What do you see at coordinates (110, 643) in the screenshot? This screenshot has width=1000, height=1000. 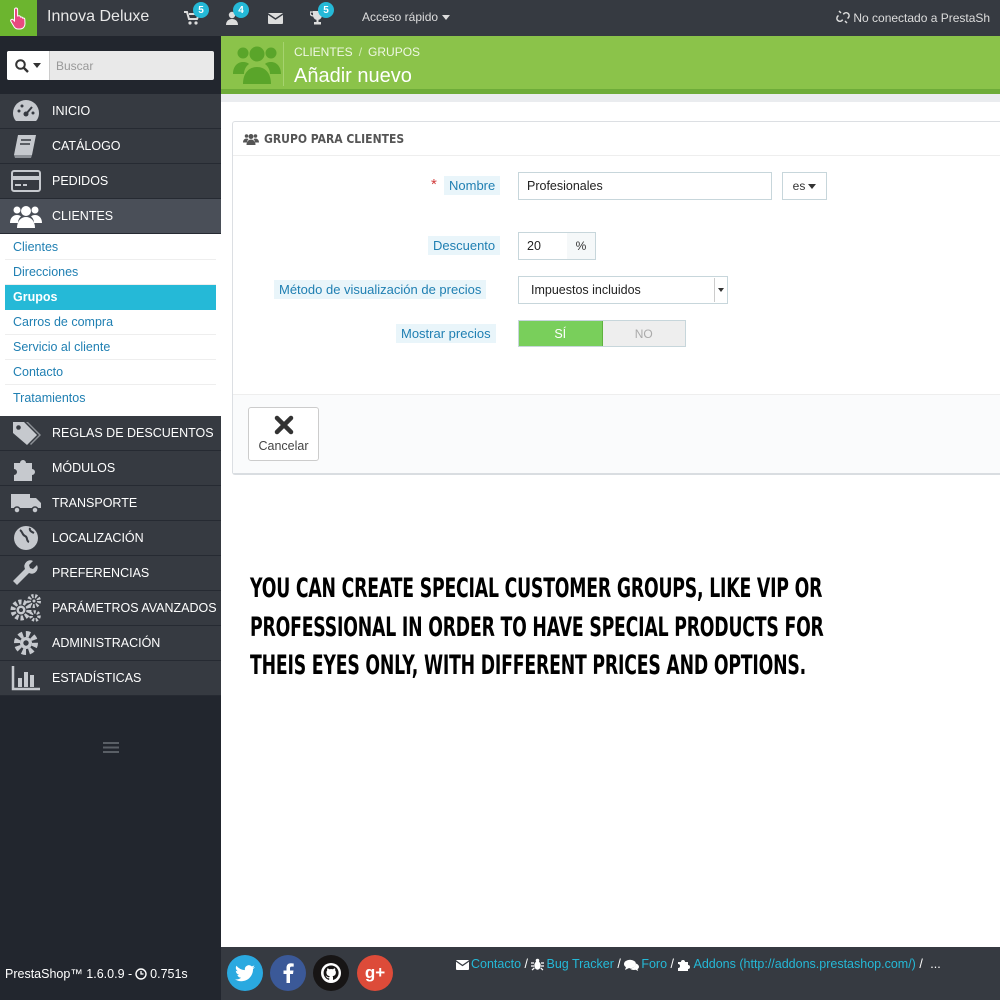 I see `menu-item-administracion: ADMINISTRACIÓN` at bounding box center [110, 643].